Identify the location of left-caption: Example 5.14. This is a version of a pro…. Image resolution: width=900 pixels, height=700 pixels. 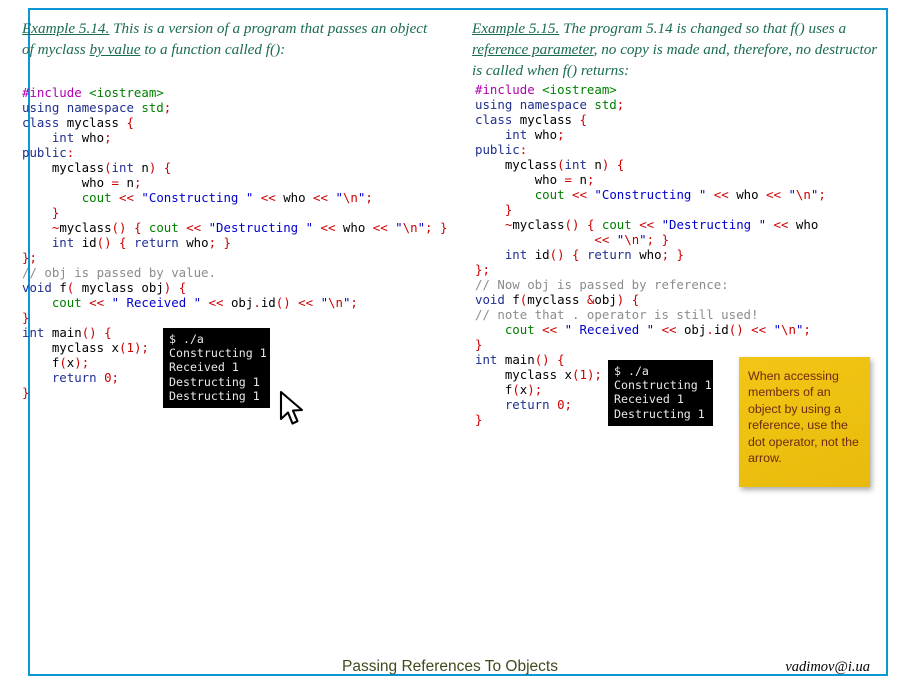
(232, 39).